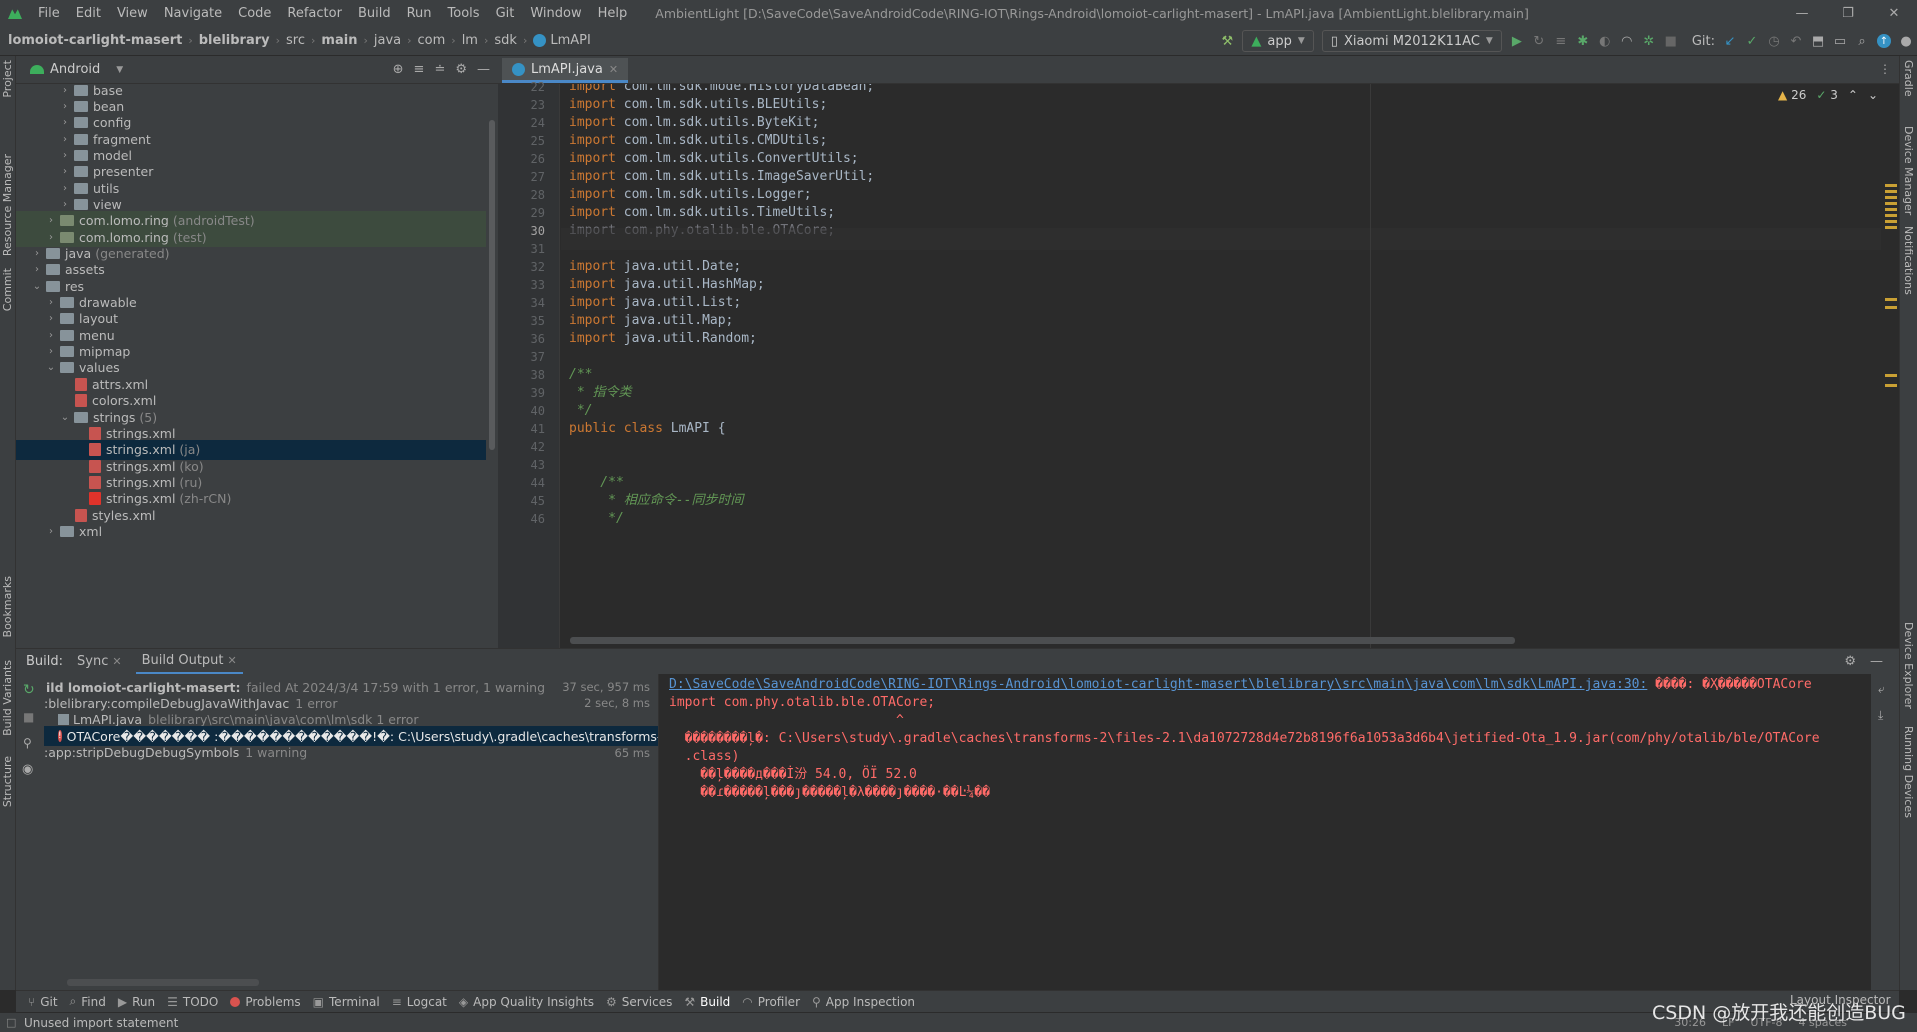  What do you see at coordinates (492, 285) in the screenshot?
I see `project-tree-scrollbar` at bounding box center [492, 285].